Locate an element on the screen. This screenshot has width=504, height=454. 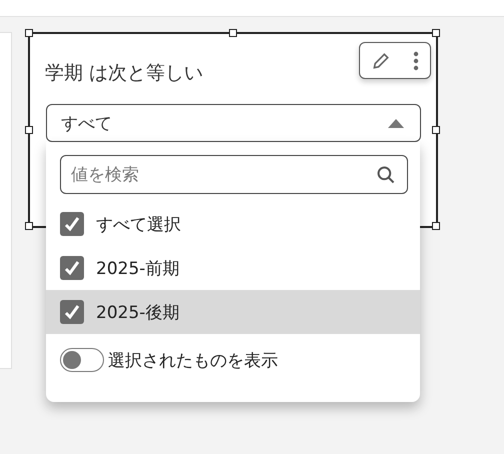
edit-icon is located at coordinates (381, 60).